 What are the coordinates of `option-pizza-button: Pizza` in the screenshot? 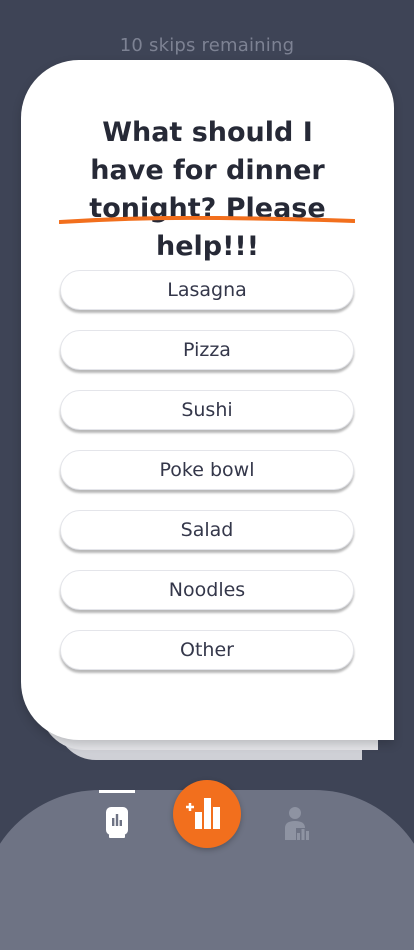 It's located at (207, 350).